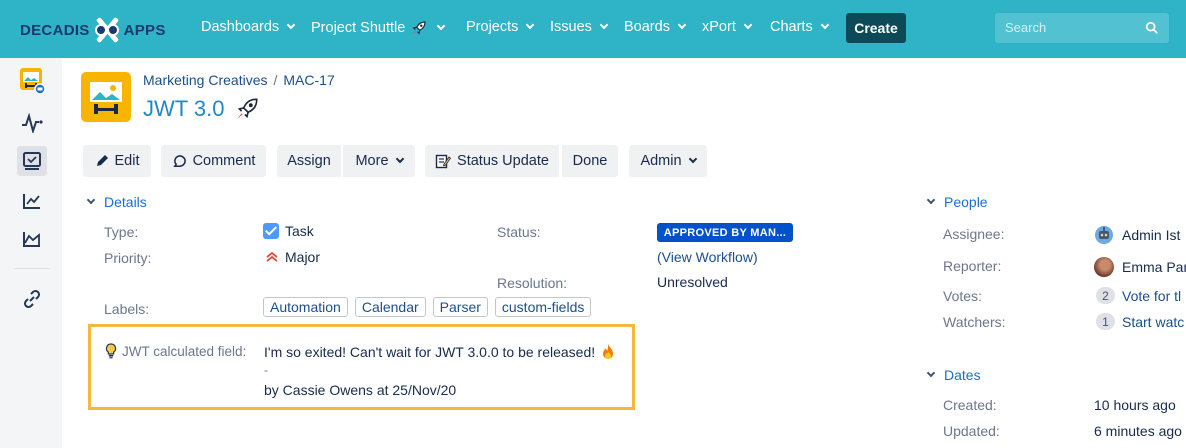 The height and width of the screenshot is (448, 1186). I want to click on created-value: 10 hours ago, so click(1135, 405).